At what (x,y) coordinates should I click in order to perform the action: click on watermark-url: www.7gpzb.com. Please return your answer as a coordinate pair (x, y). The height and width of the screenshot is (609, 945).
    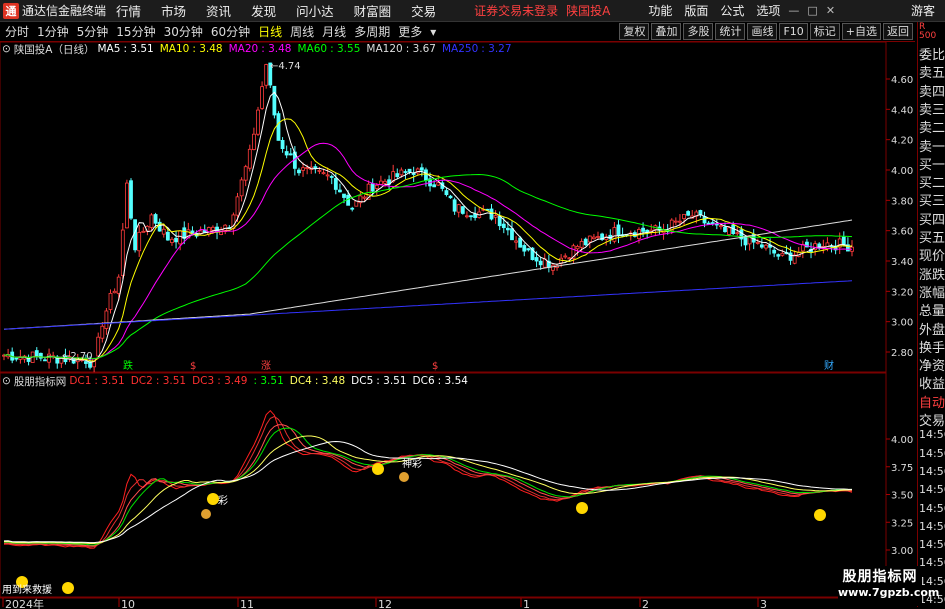
    Looking at the image, I should click on (889, 592).